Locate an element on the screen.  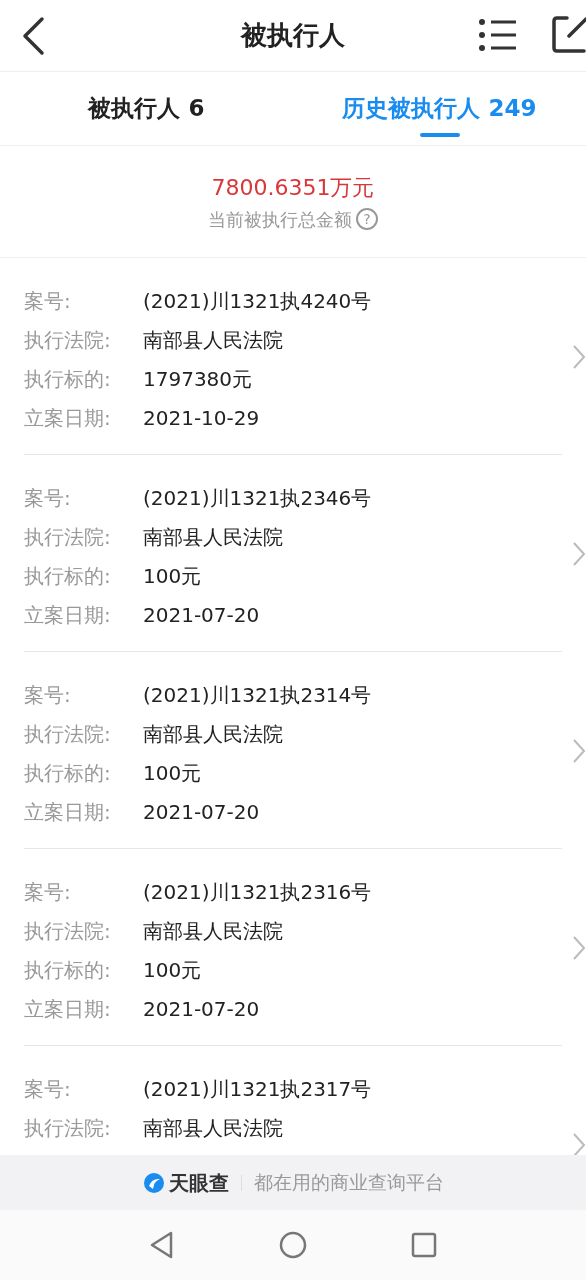
home-nav-icon is located at coordinates (293, 1245).